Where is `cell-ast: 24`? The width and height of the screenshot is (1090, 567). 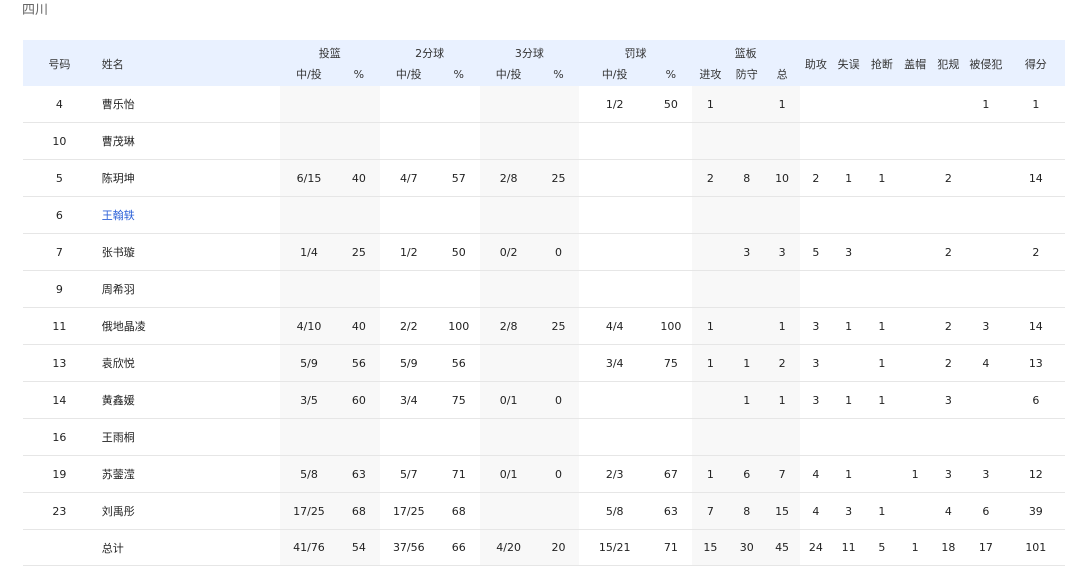 cell-ast: 24 is located at coordinates (815, 547).